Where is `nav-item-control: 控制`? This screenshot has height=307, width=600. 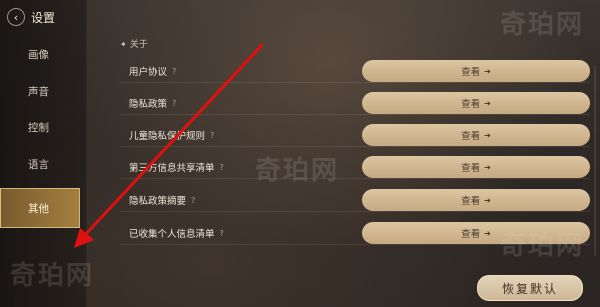
nav-item-control: 控制 is located at coordinates (43, 128).